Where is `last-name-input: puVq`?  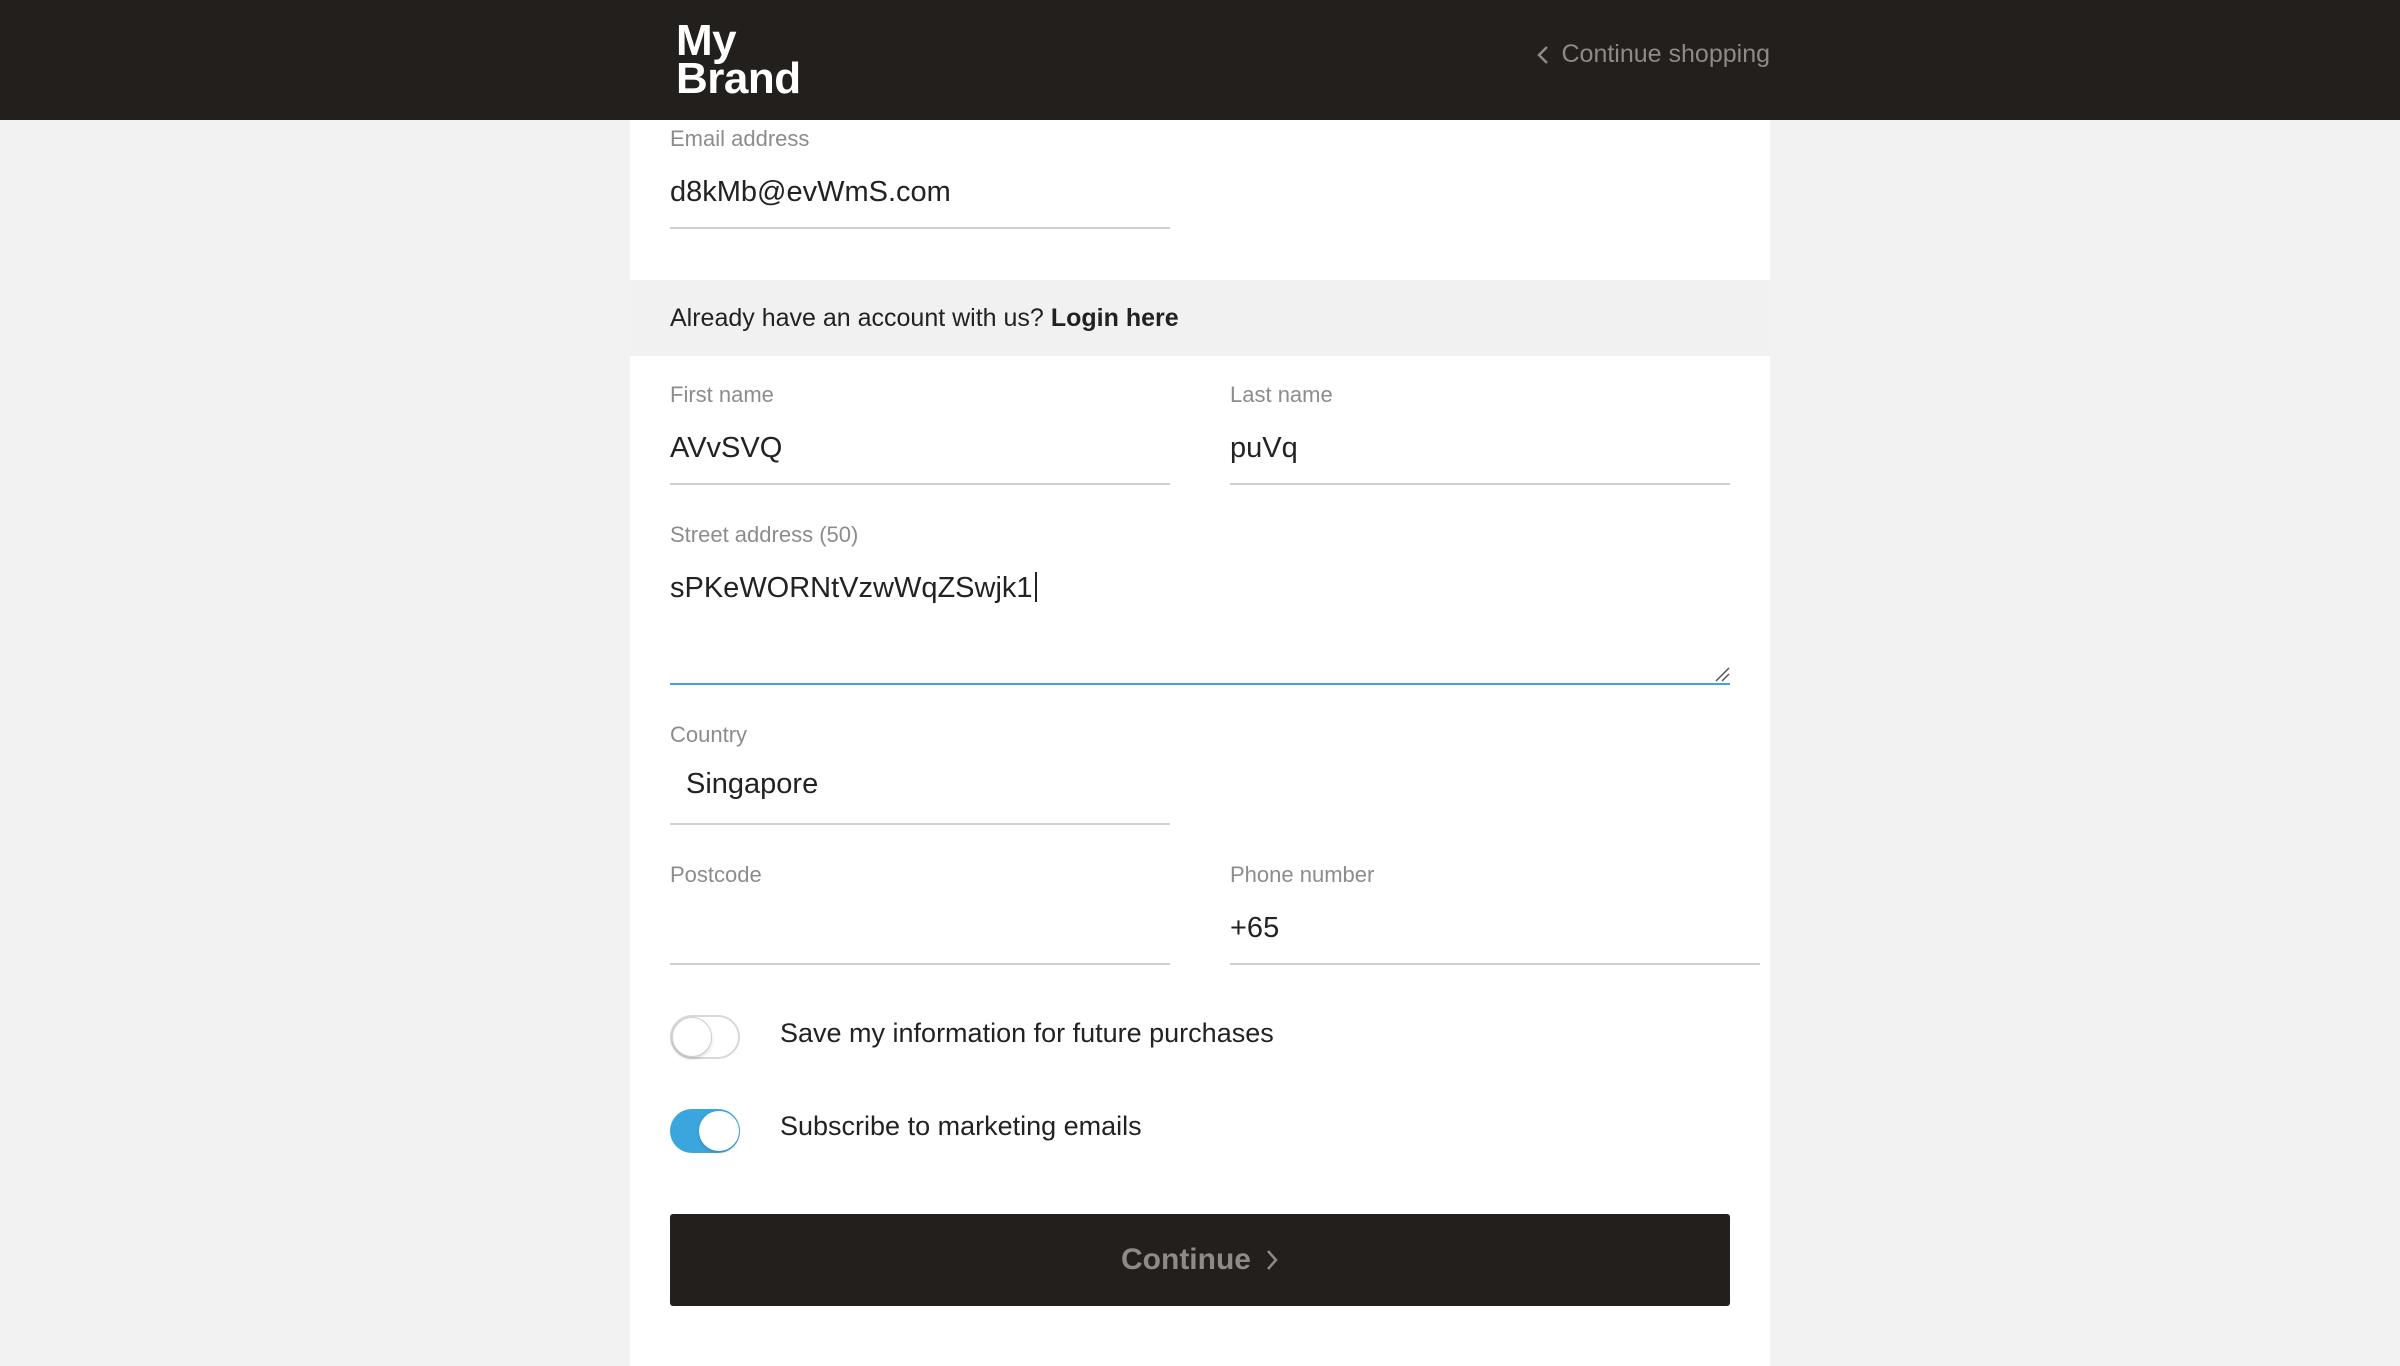 last-name-input: puVq is located at coordinates (1480, 448).